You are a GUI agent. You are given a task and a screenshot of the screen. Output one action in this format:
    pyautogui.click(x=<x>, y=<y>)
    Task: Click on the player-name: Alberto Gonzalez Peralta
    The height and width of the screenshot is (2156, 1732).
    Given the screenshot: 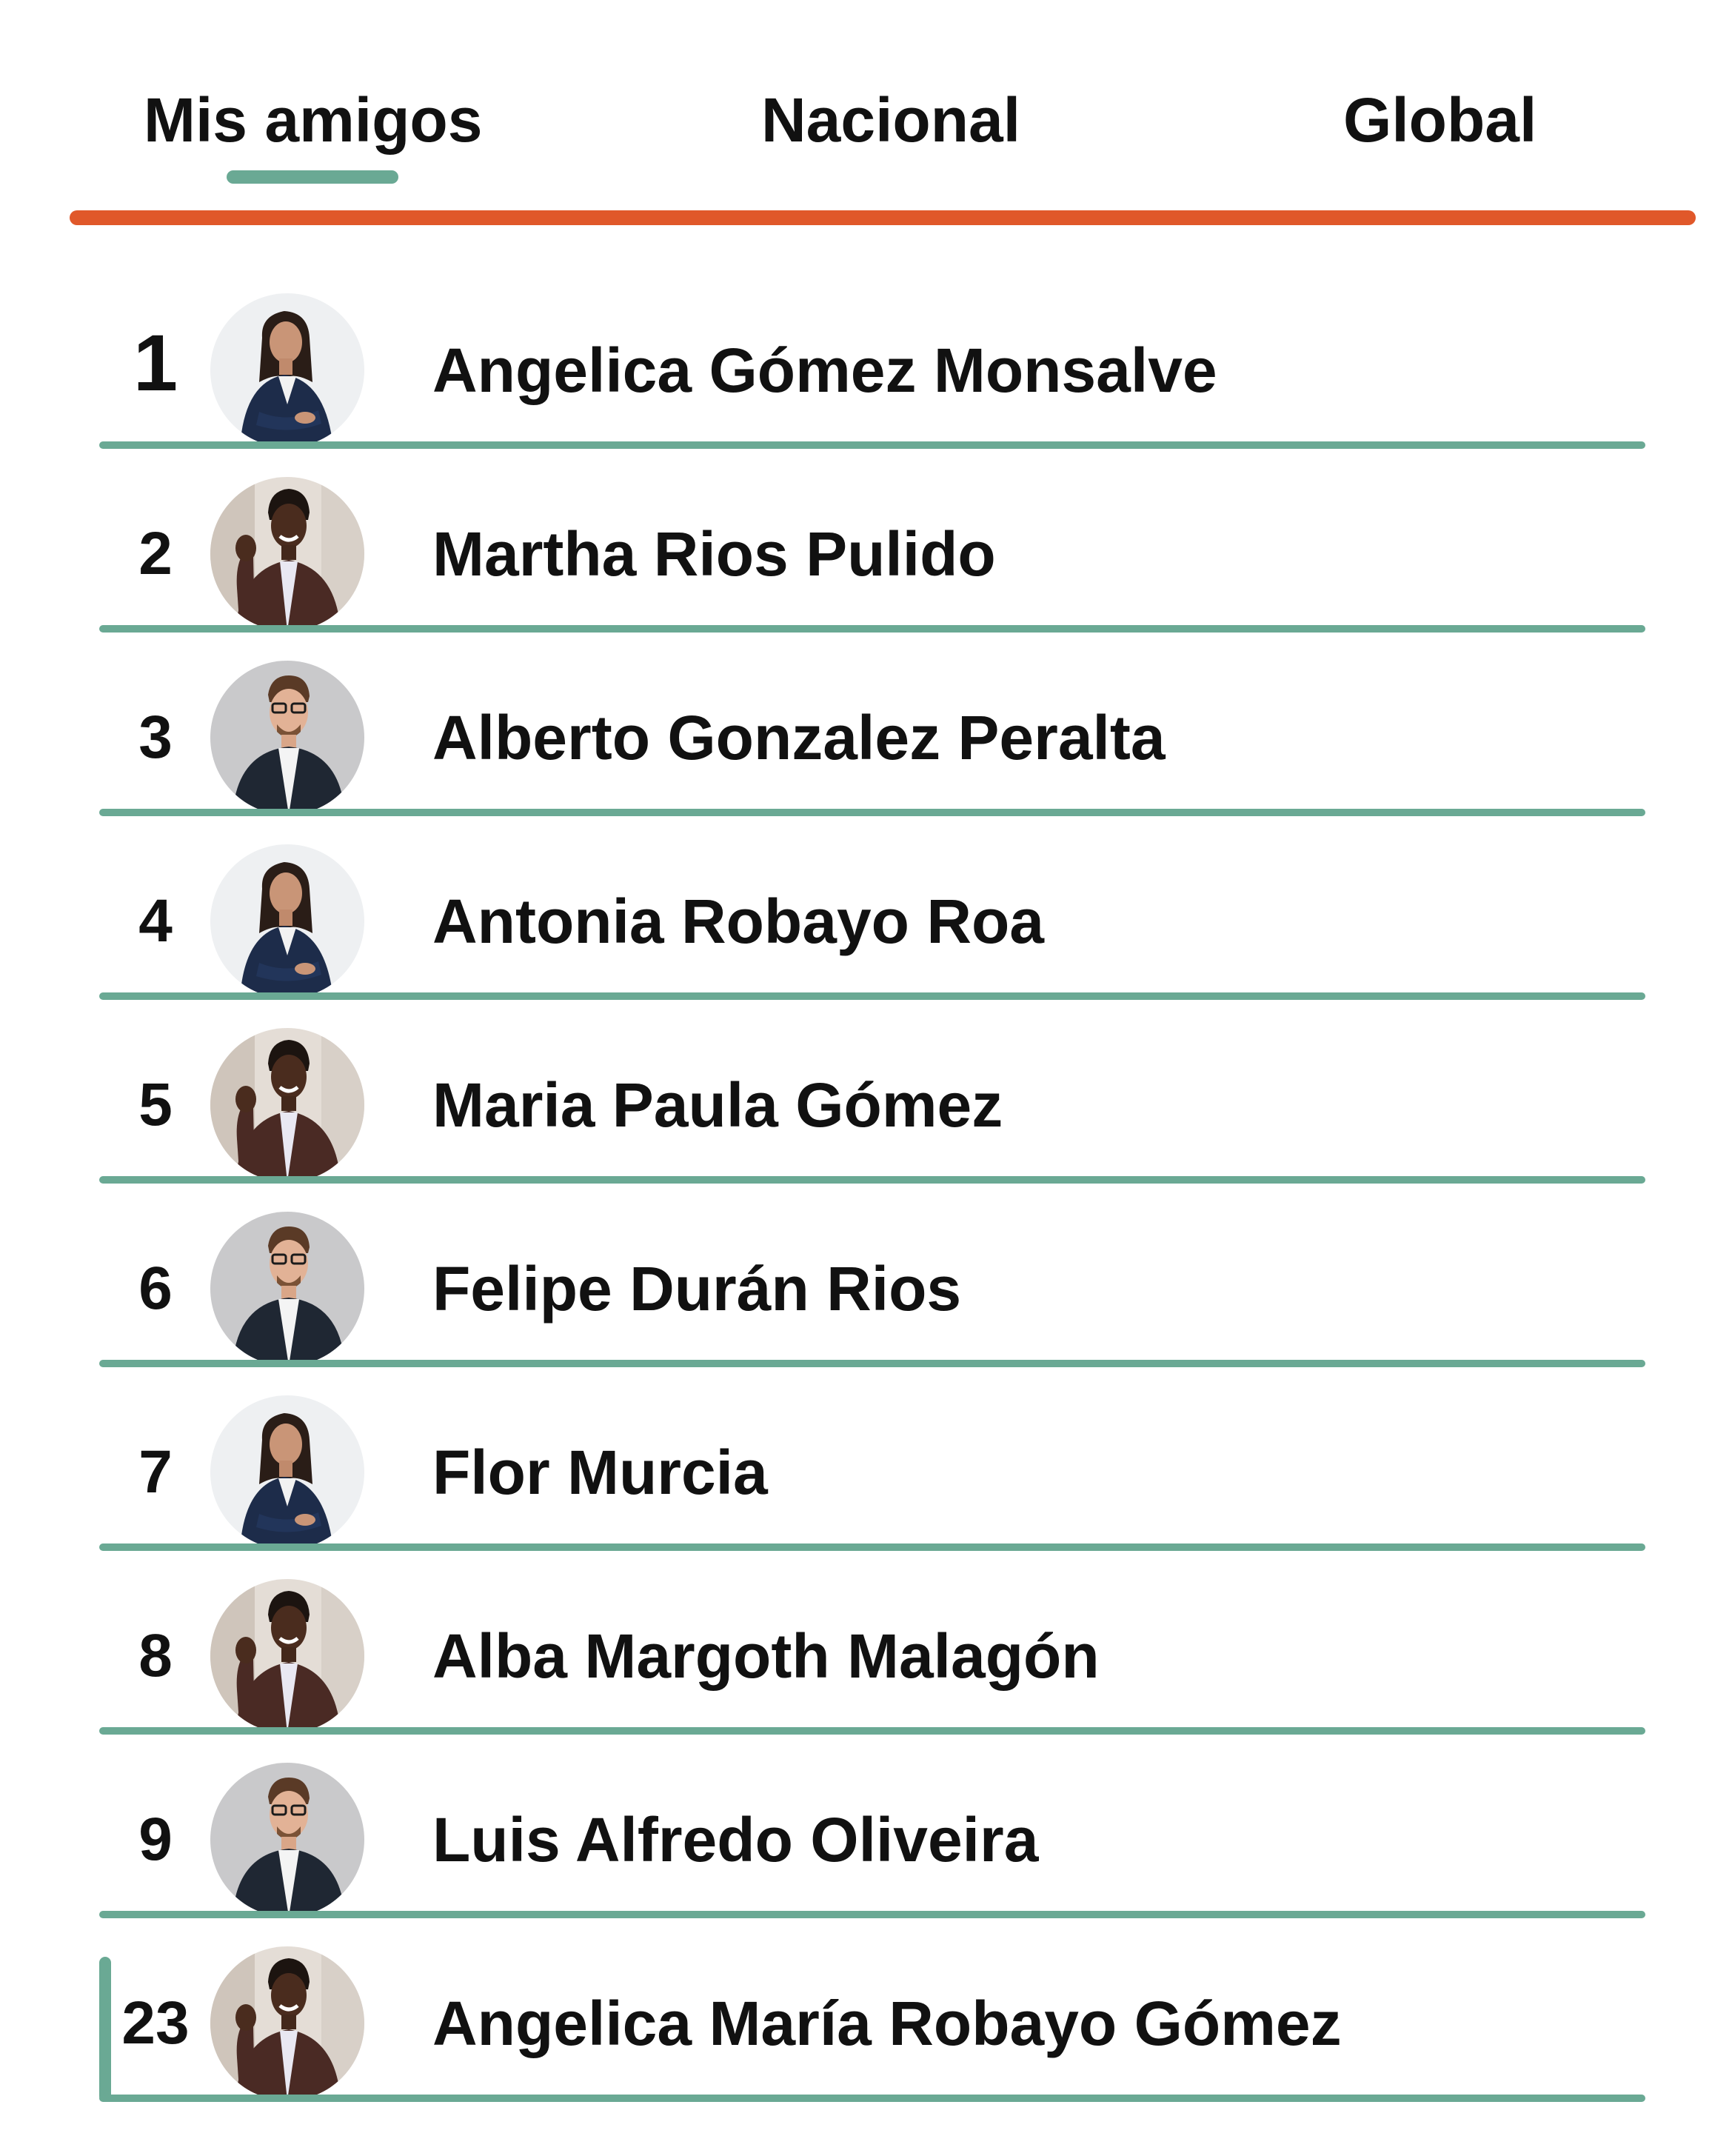 What is the action you would take?
    pyautogui.click(x=799, y=737)
    